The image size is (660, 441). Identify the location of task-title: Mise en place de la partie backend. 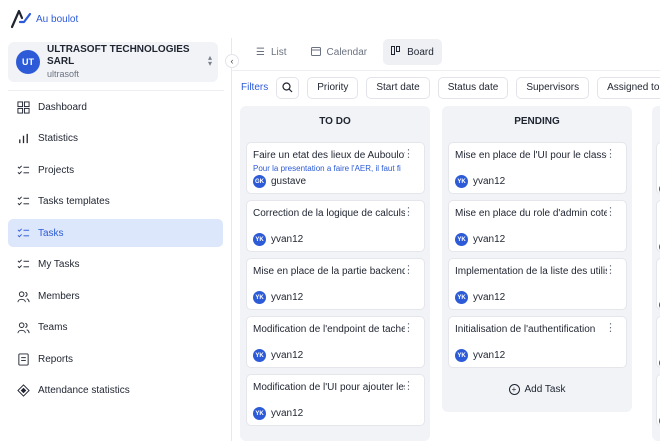
(329, 271).